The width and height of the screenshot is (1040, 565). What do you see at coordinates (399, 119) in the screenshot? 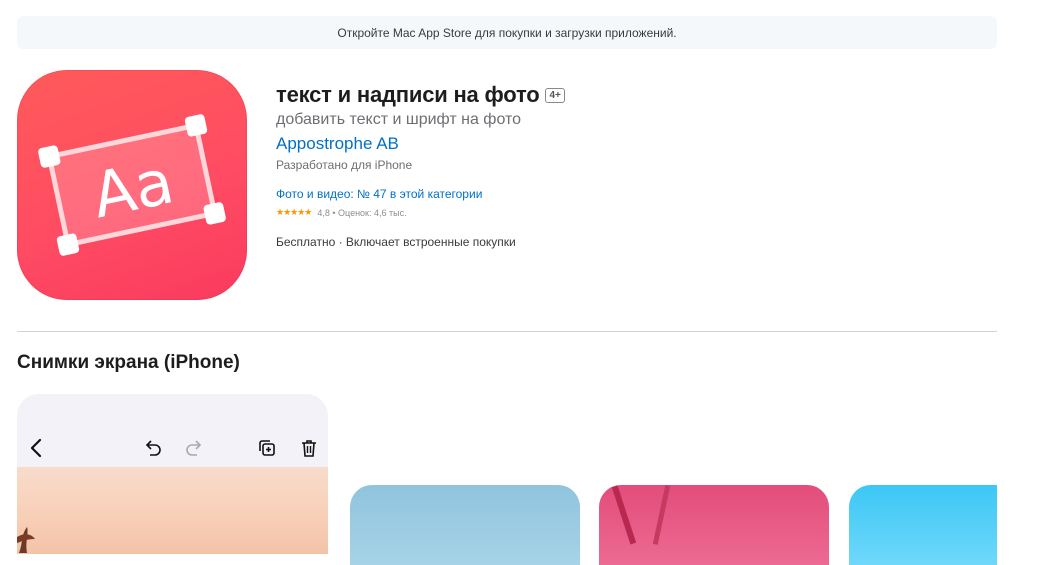
I see `app-subtitle: добавить текст и шрифт на фото` at bounding box center [399, 119].